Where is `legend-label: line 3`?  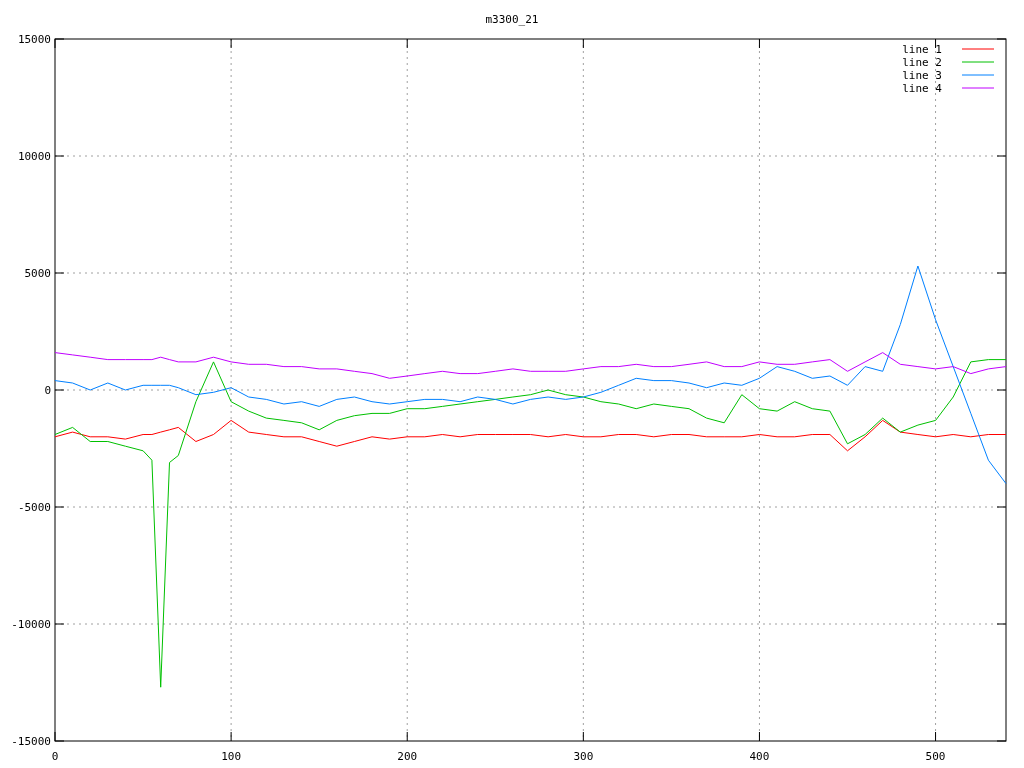
legend-label: line 3 is located at coordinates (922, 75).